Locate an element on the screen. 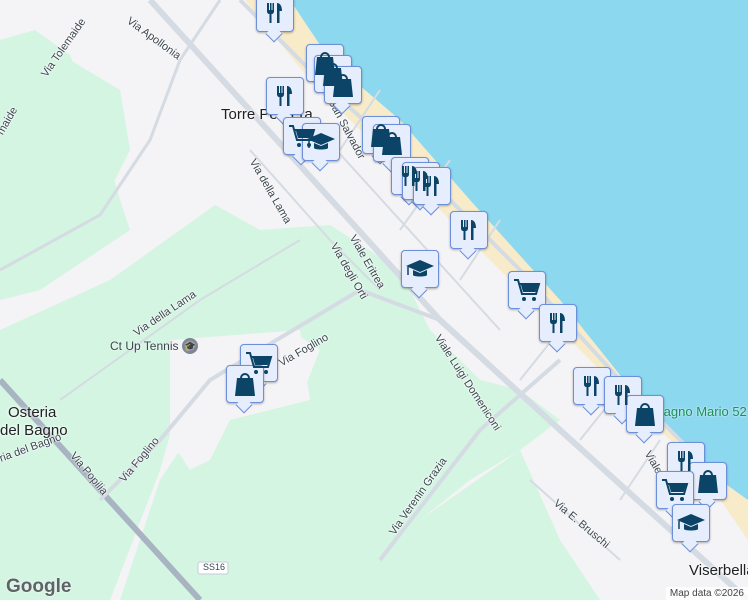 This screenshot has width=748, height=600. poi-label: Bagno Mario 52 is located at coordinates (701, 411).